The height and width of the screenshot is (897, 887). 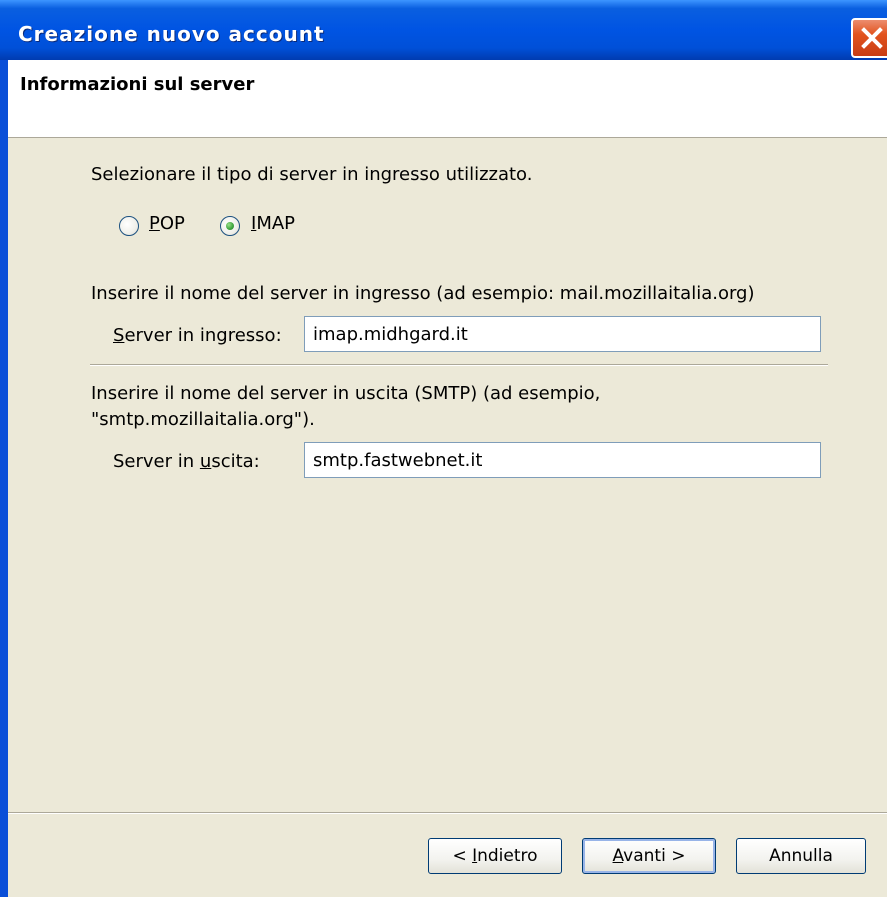 I want to click on close-button, so click(x=869, y=38).